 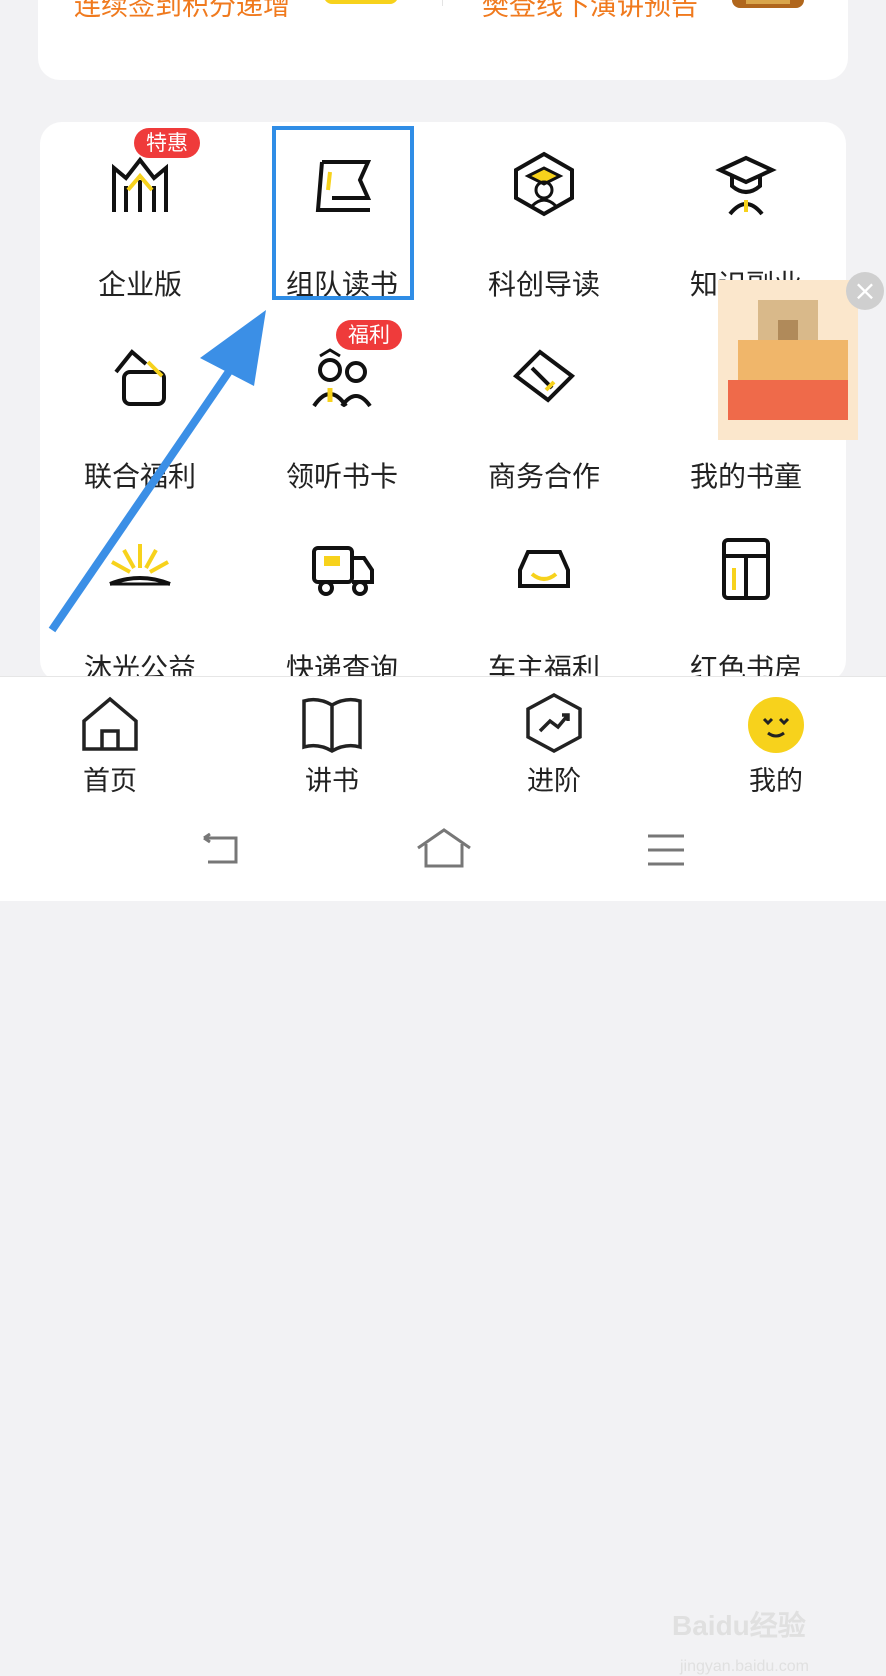 I want to click on grid-item-label: 企业版, so click(x=139, y=284).